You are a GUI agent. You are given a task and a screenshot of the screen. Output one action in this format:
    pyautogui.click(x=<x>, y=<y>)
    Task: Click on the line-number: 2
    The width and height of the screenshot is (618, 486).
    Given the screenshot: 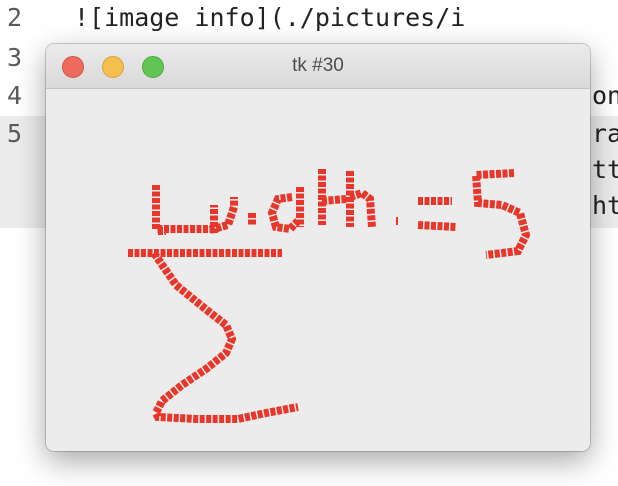 What is the action you would take?
    pyautogui.click(x=14, y=17)
    